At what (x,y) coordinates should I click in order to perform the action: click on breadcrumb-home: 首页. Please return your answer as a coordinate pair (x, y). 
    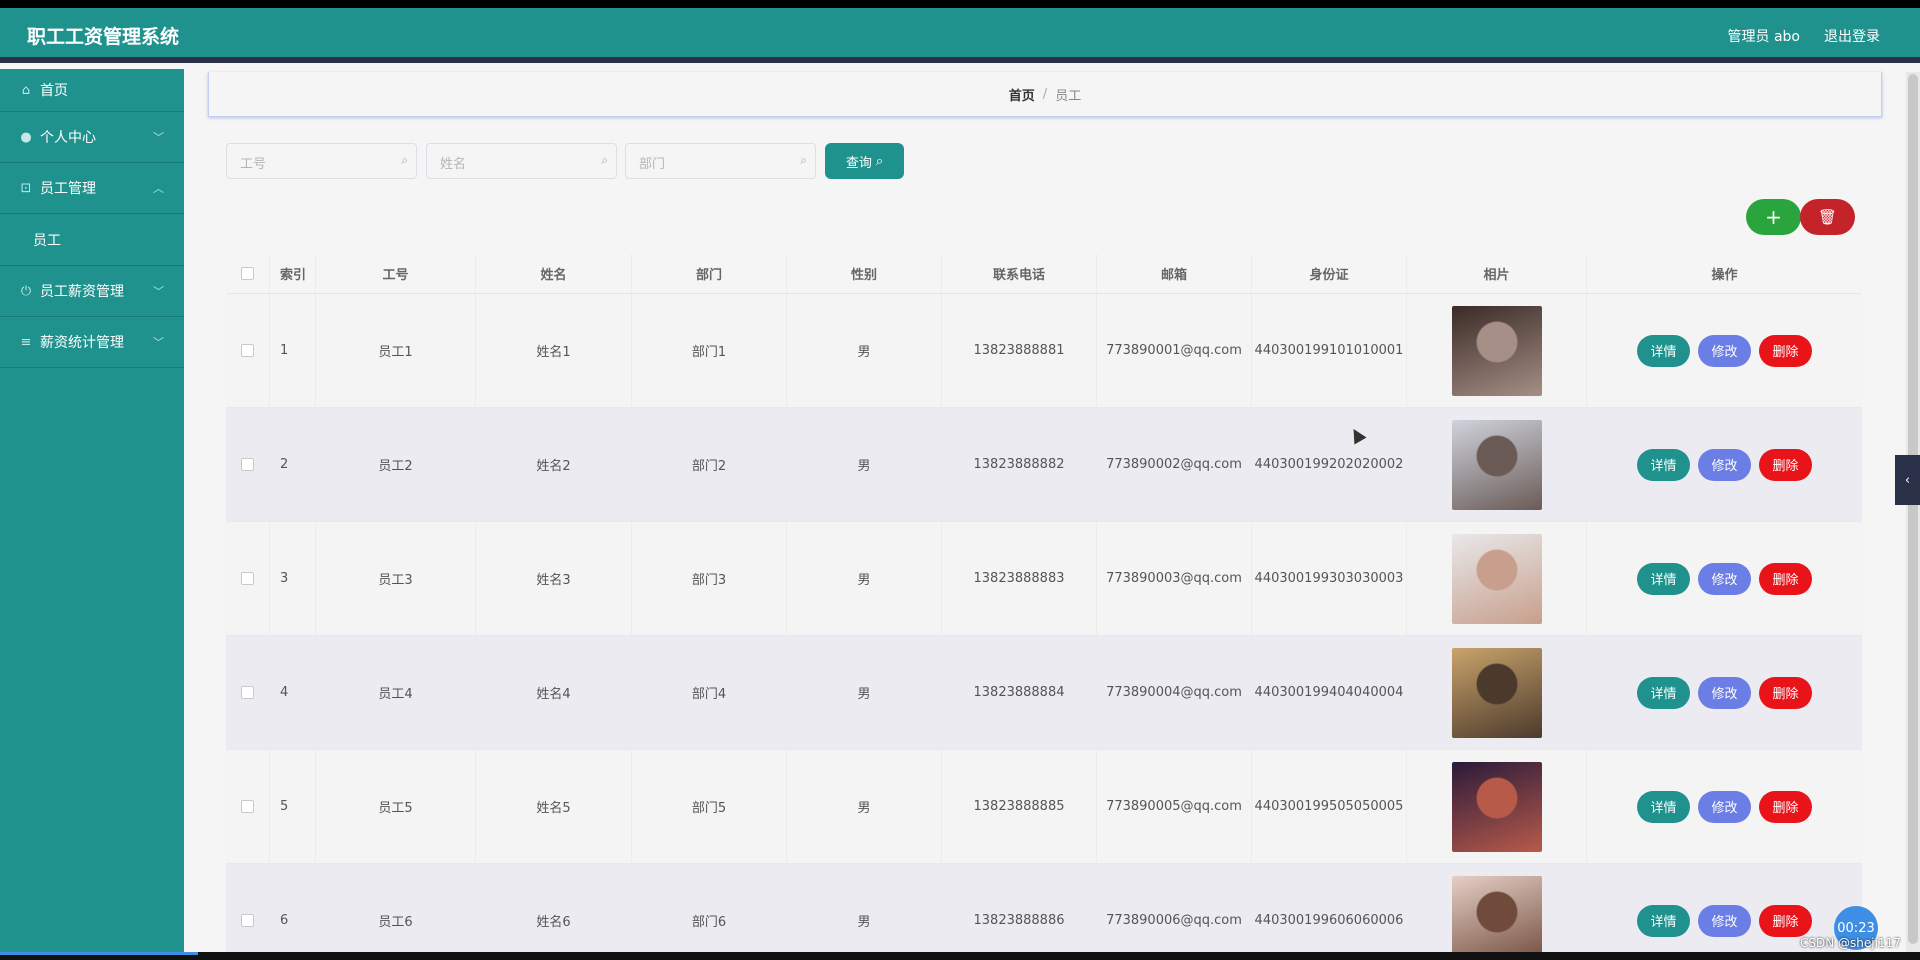
    Looking at the image, I should click on (1022, 94).